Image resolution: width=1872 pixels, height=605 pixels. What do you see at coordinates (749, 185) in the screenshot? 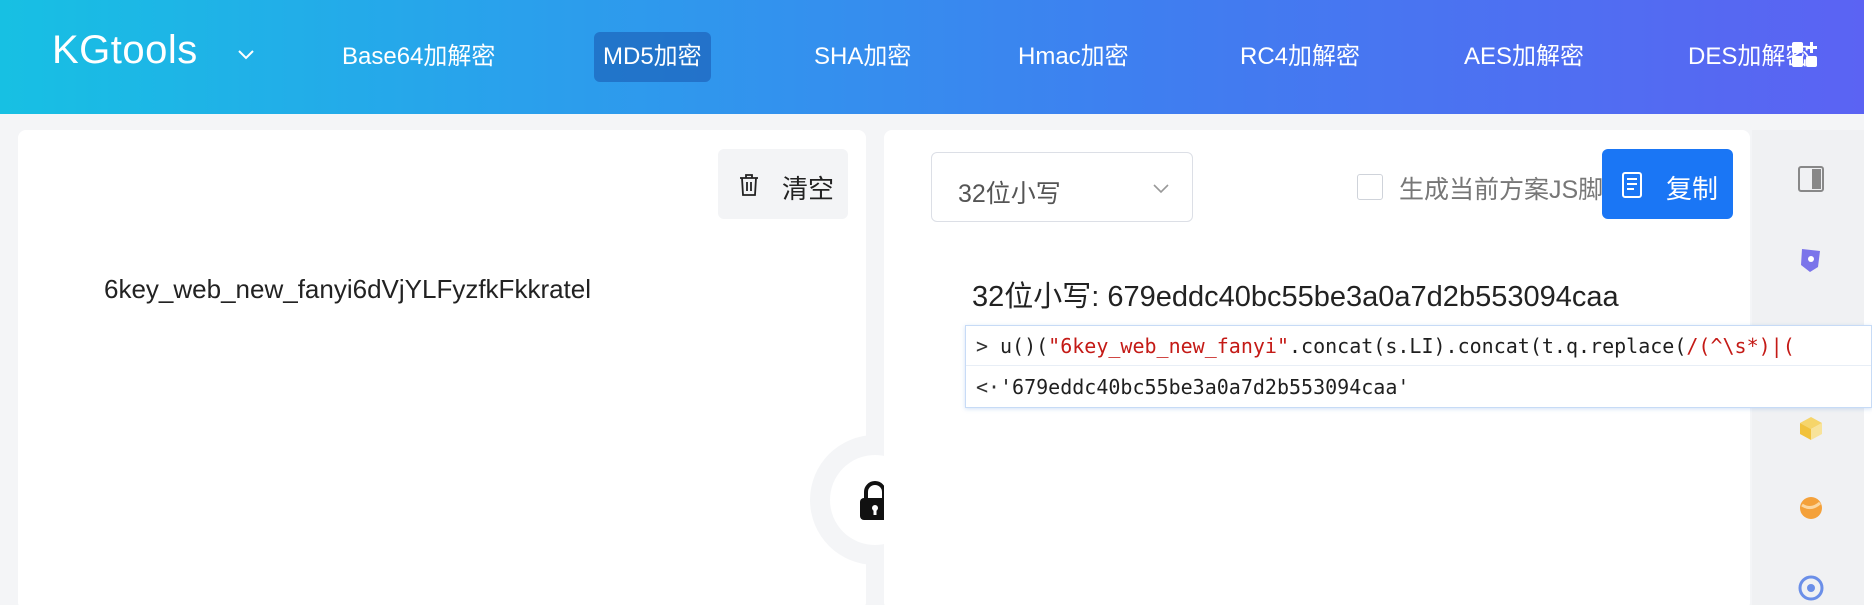
I see `trash-icon` at bounding box center [749, 185].